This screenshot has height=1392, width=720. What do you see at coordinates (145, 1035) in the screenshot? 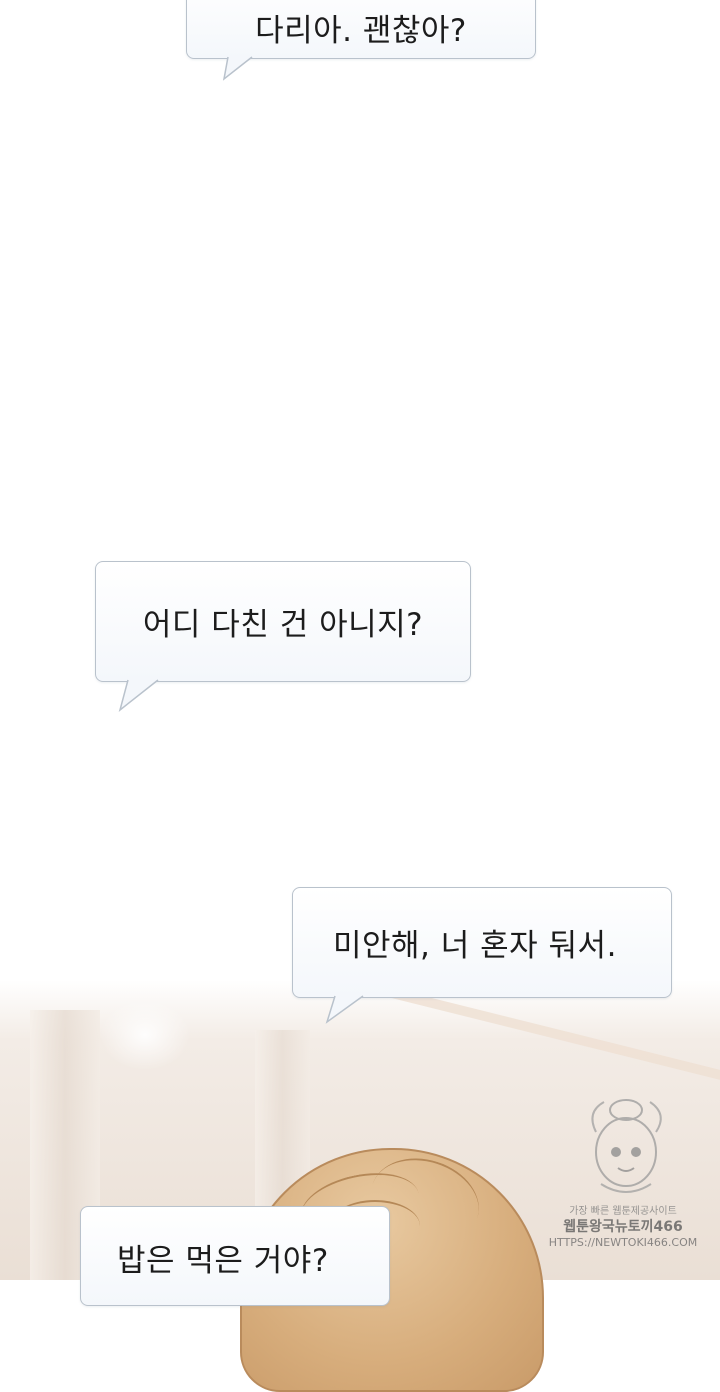
I see `background-light` at bounding box center [145, 1035].